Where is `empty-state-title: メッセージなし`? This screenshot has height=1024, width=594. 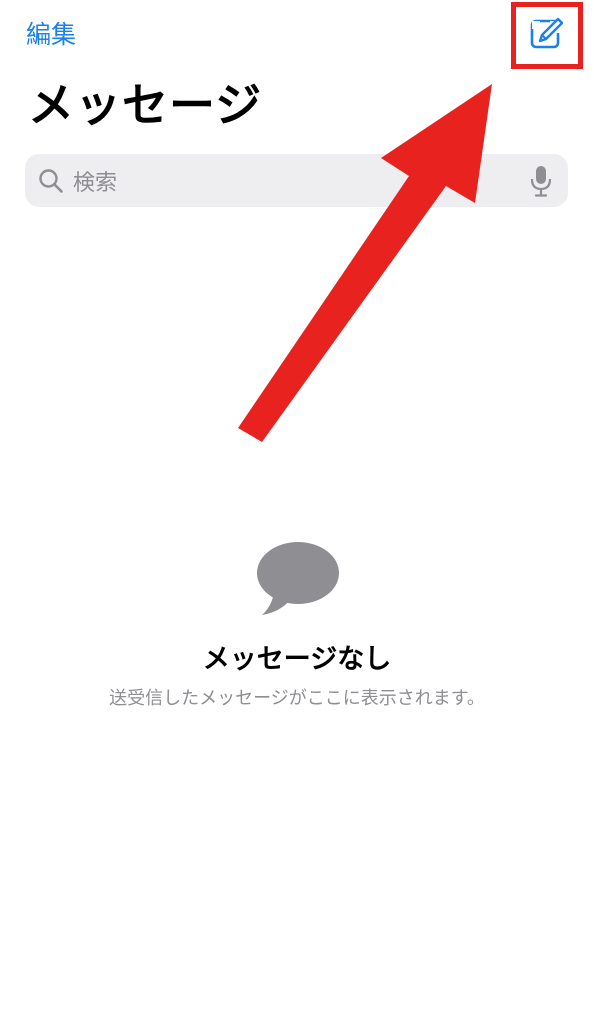 empty-state-title: メッセージなし is located at coordinates (297, 659).